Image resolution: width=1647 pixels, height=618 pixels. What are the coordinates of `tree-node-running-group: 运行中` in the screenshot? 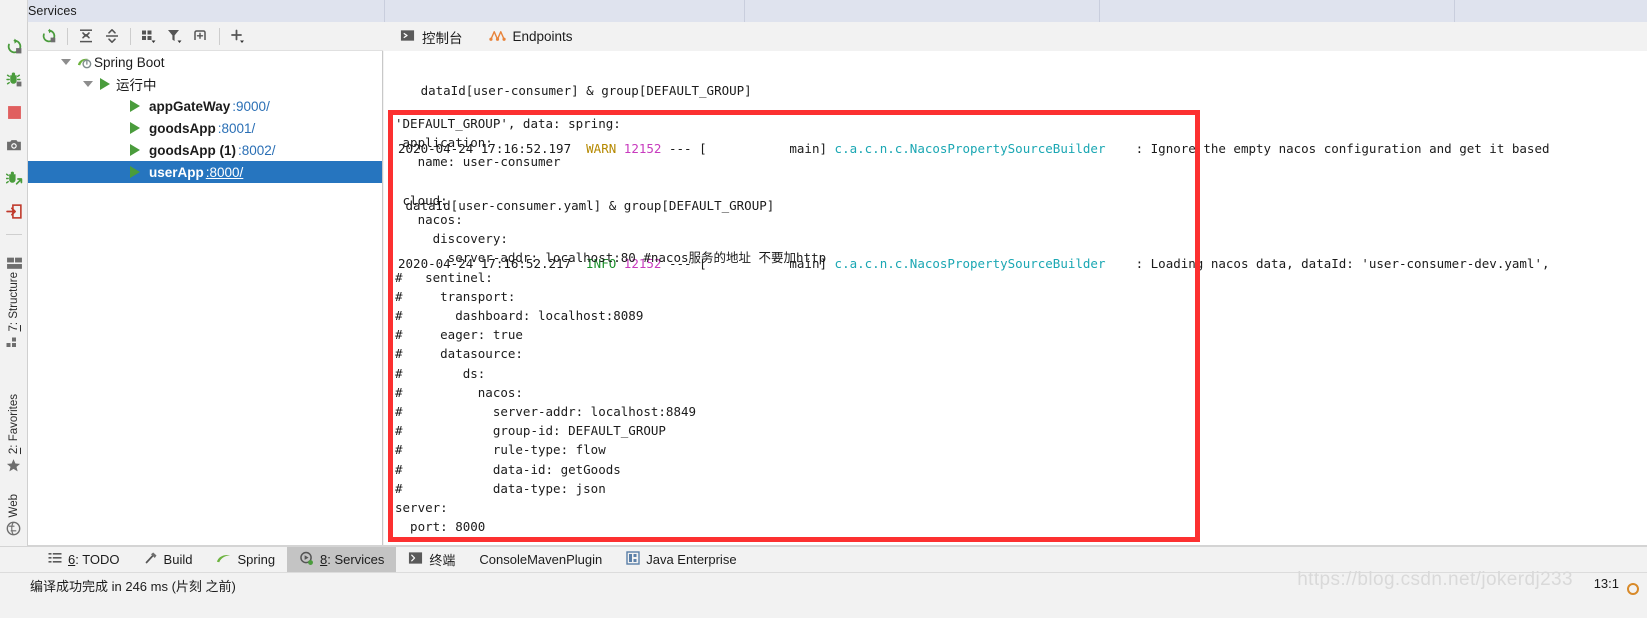 It's located at (205, 84).